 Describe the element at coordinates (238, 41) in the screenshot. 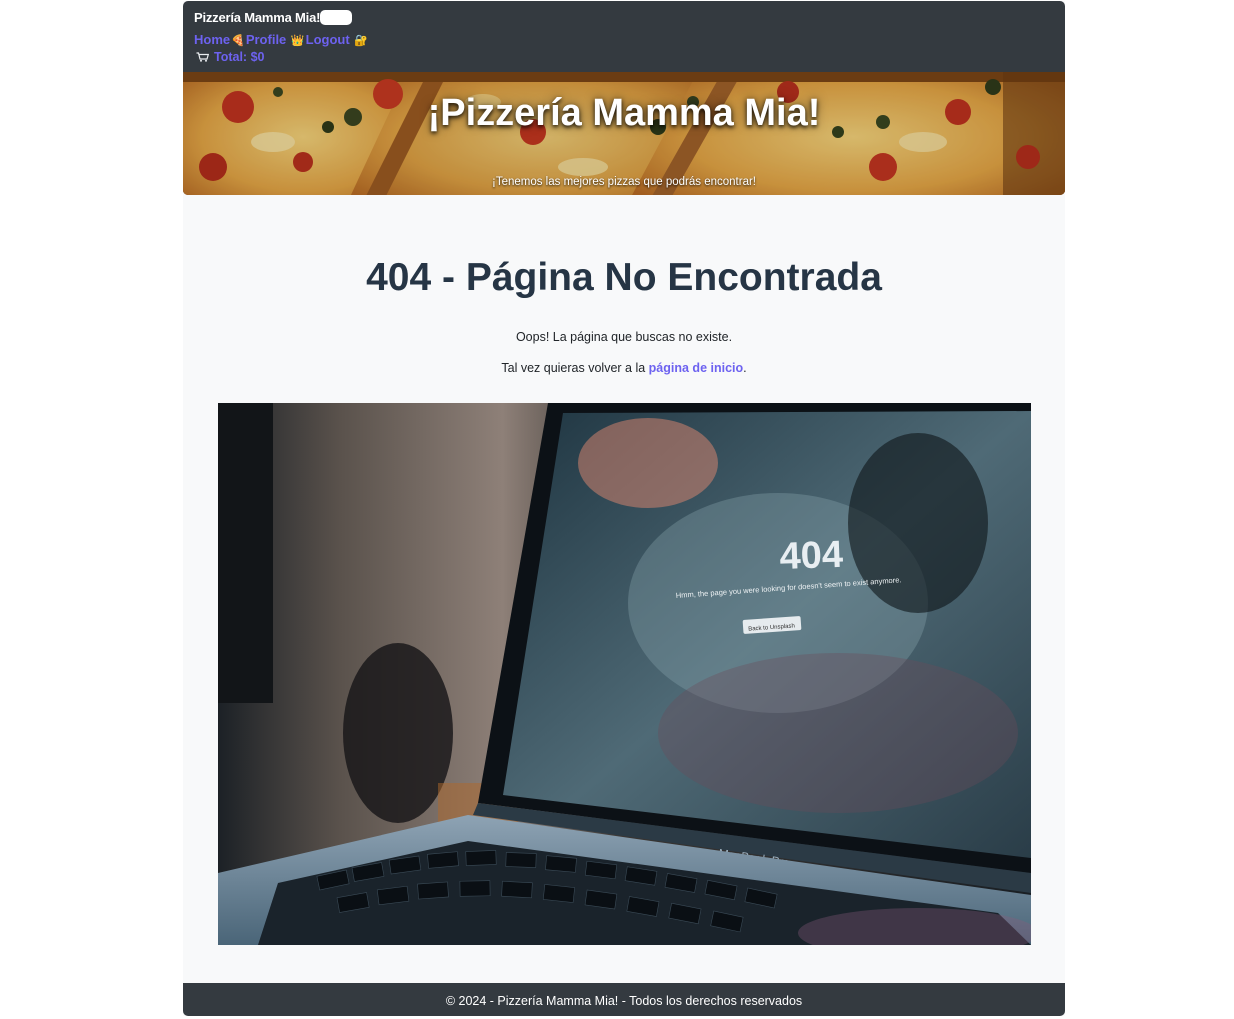

I see `pizza-slice-icon: 🍕` at that location.